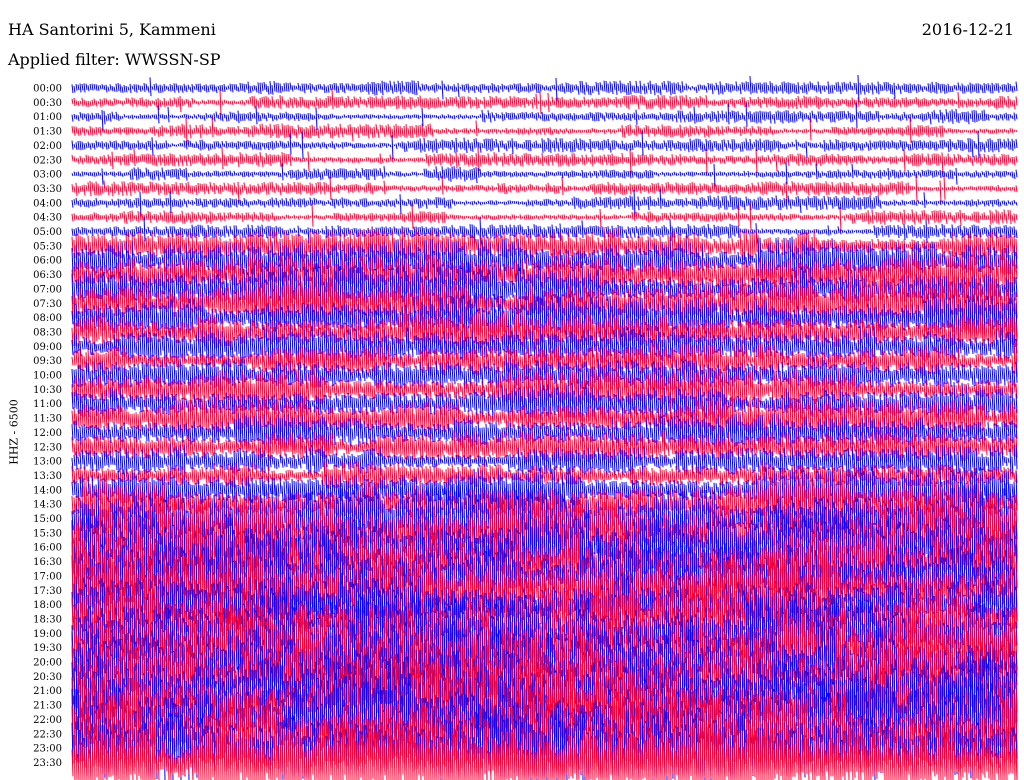  What do you see at coordinates (47, 447) in the screenshot?
I see `time-tick-label: 12:30` at bounding box center [47, 447].